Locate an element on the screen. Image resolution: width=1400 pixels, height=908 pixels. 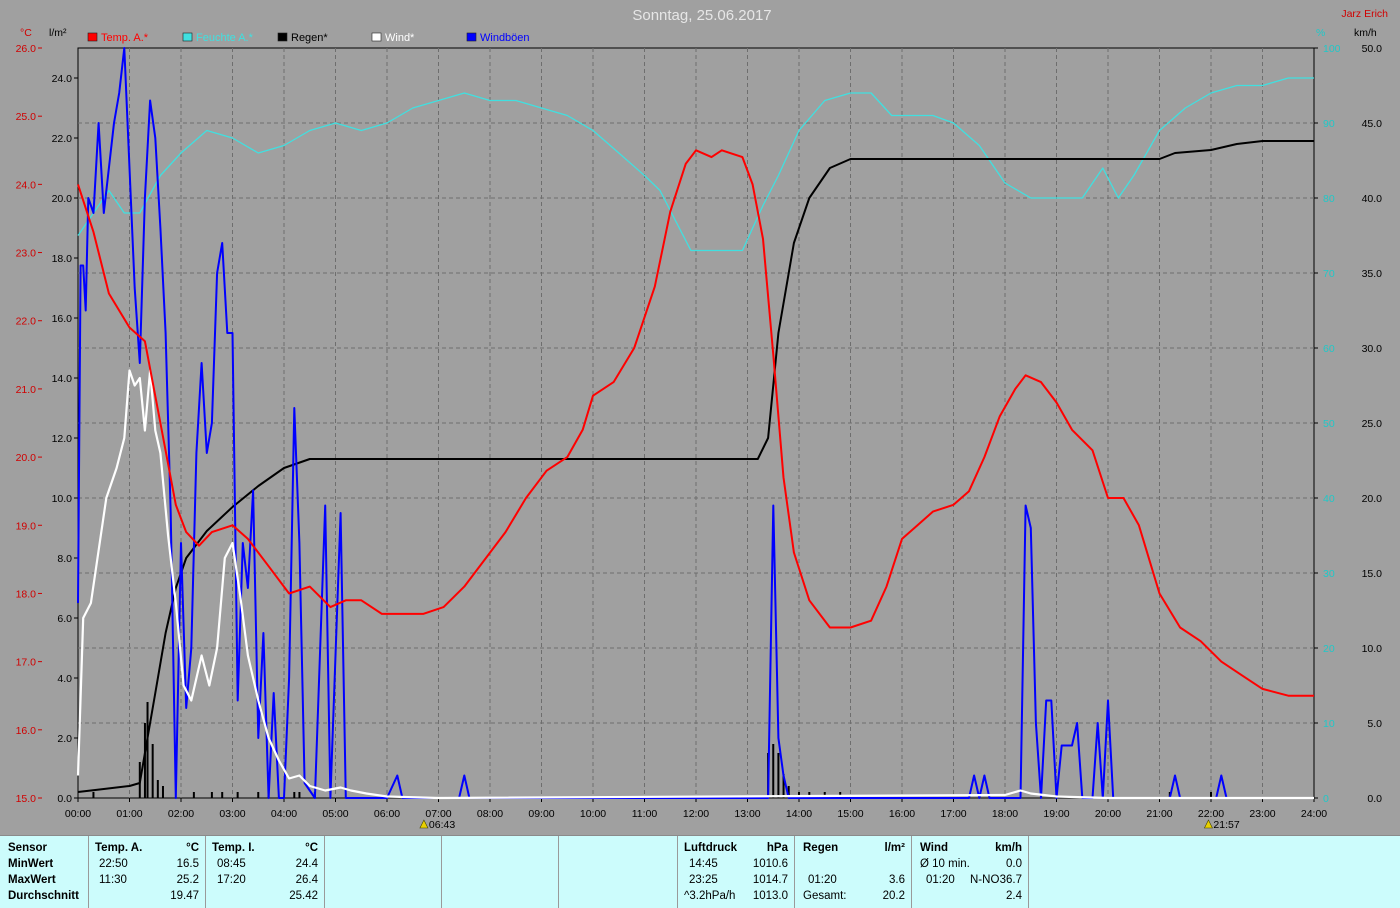
time-tick-label: 09:00 is located at coordinates (541, 814).